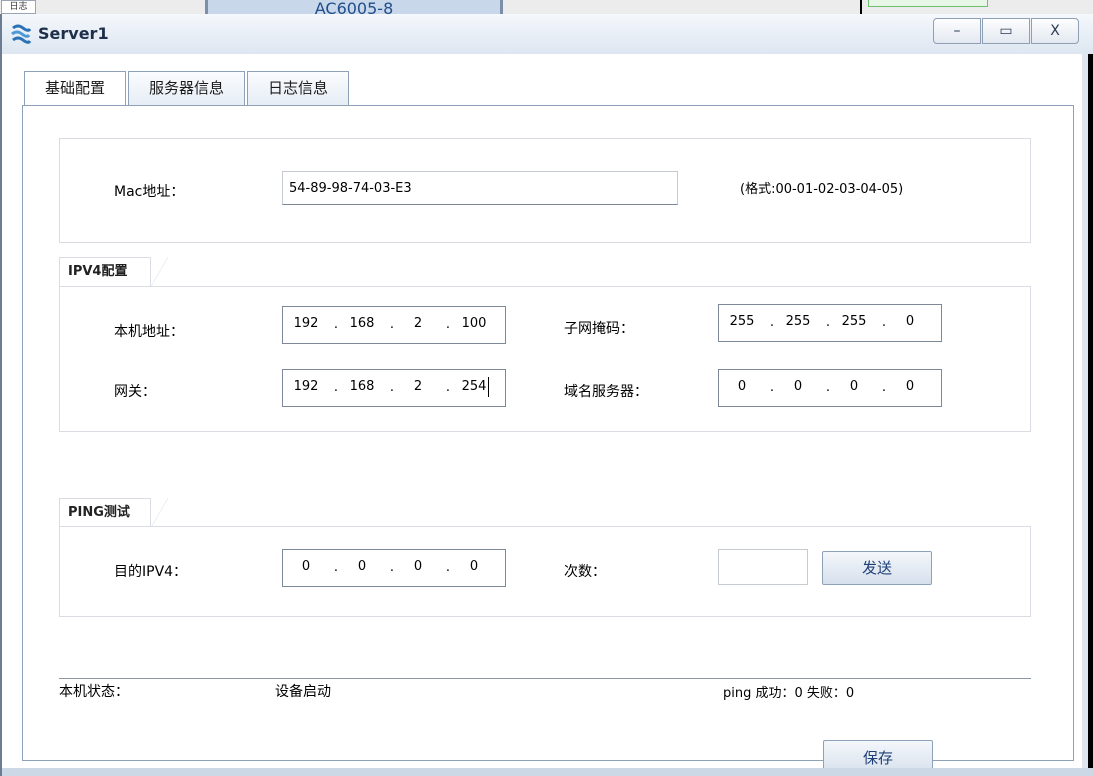 Image resolution: width=1093 pixels, height=776 pixels. What do you see at coordinates (822, 189) in the screenshot?
I see `mac-format-hint: (格式:00-01-02-03-04-05)` at bounding box center [822, 189].